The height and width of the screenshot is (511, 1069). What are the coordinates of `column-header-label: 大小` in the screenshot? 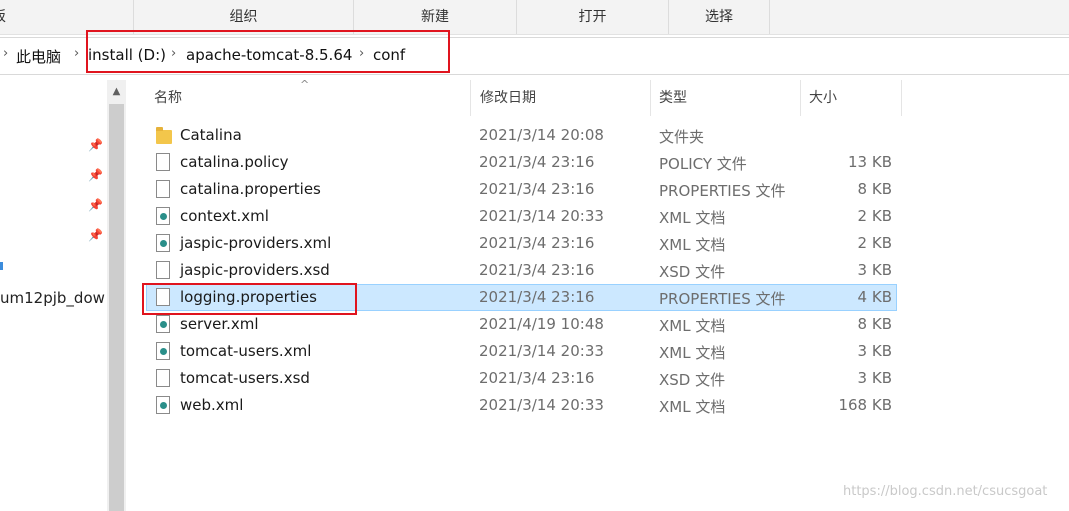 It's located at (823, 98).